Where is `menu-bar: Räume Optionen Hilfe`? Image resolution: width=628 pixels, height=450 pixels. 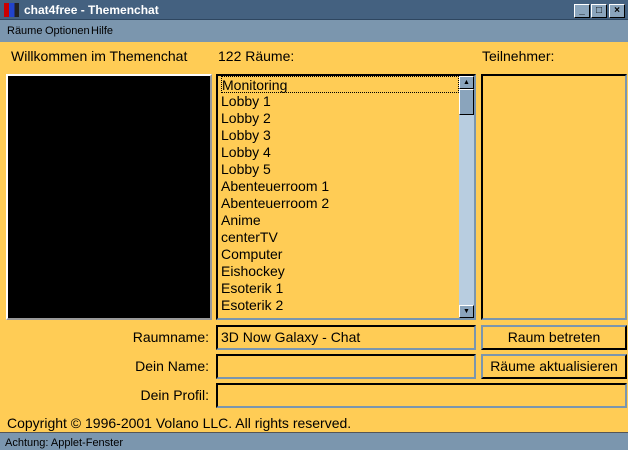 menu-bar: Räume Optionen Hilfe is located at coordinates (314, 31).